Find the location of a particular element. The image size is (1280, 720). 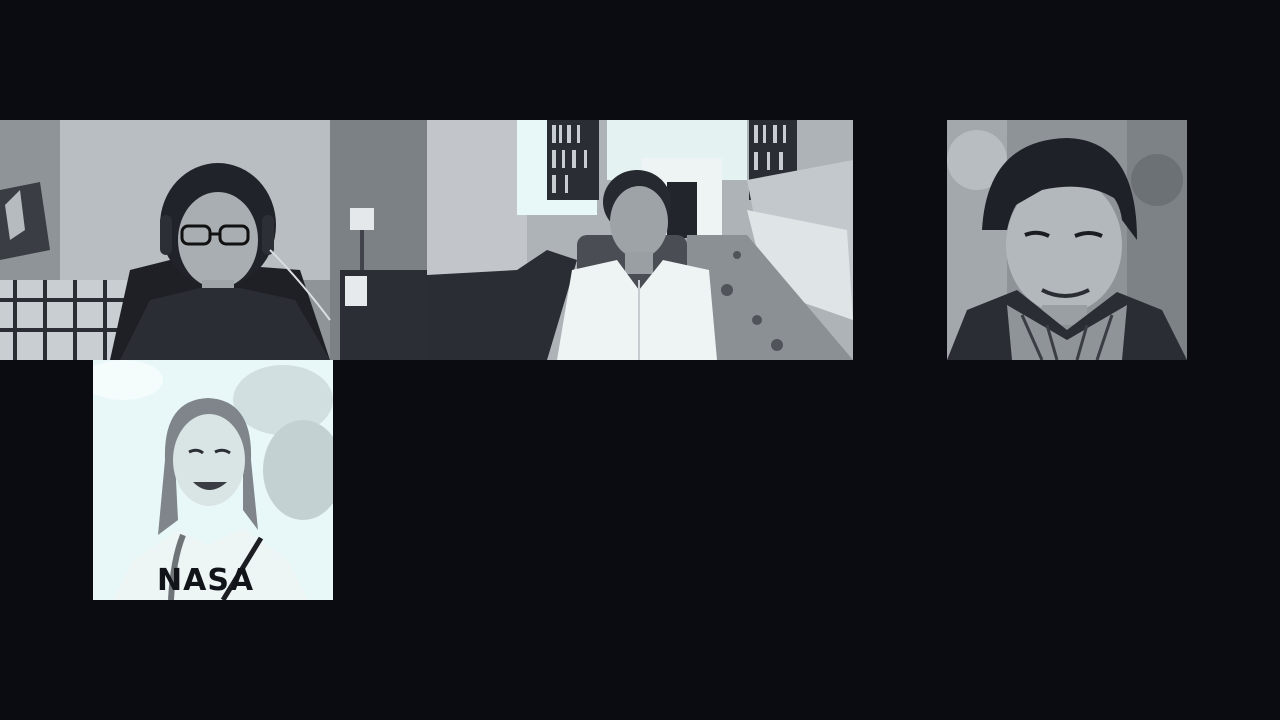

participant-4-video: NASA is located at coordinates (213, 480).